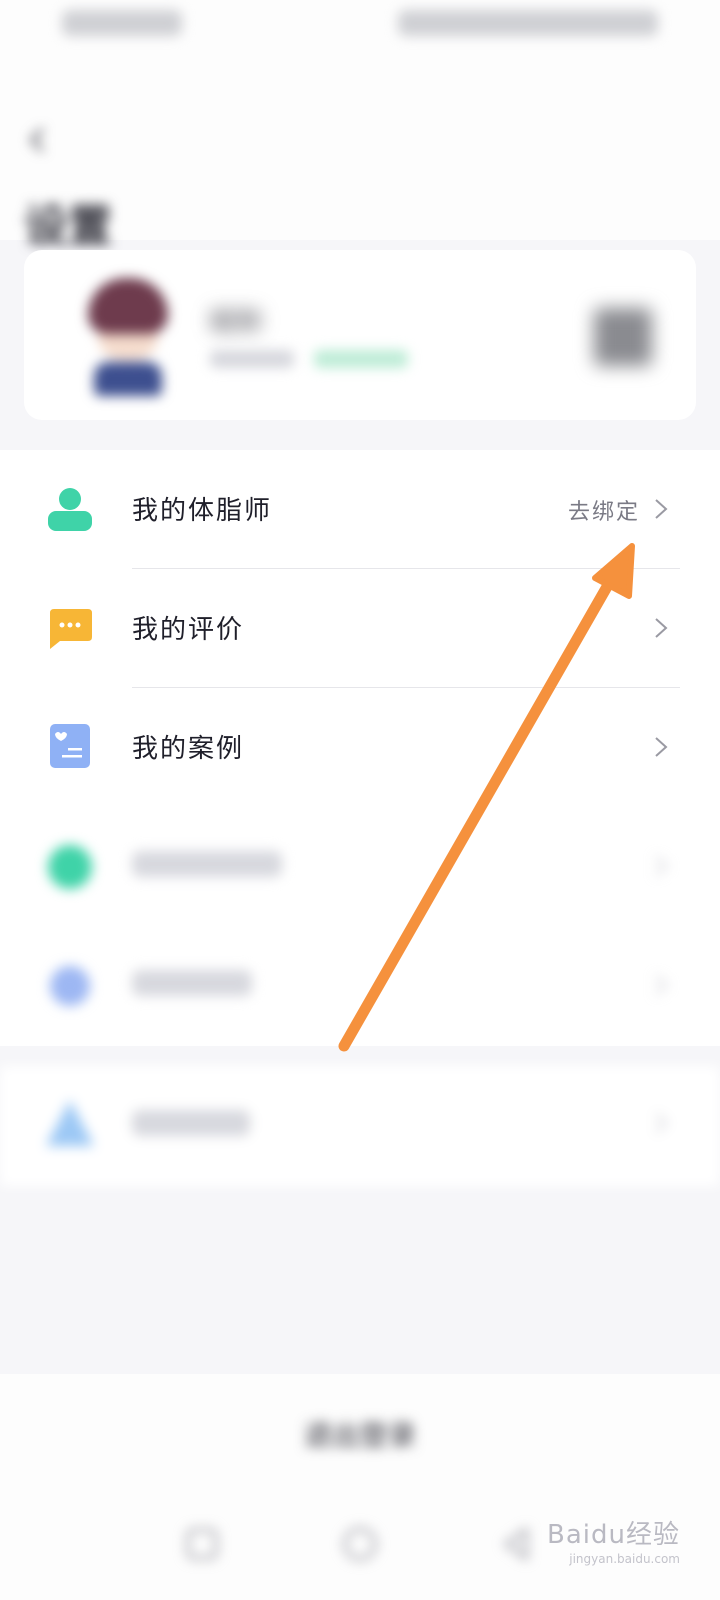 The height and width of the screenshot is (1600, 720). What do you see at coordinates (360, 151) in the screenshot?
I see `header: 设置` at bounding box center [360, 151].